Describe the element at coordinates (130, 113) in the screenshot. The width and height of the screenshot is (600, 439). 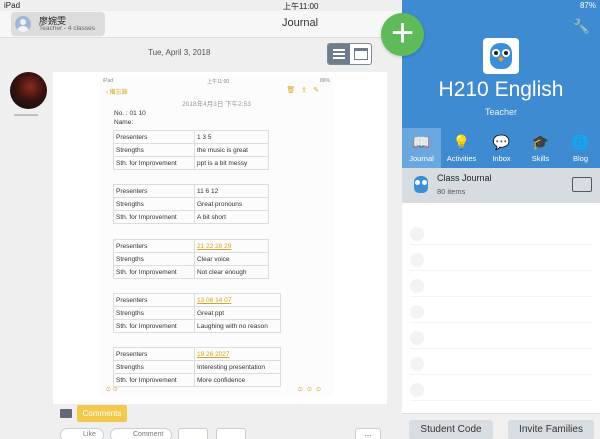
I see `note-number: No. : 01 10` at that location.